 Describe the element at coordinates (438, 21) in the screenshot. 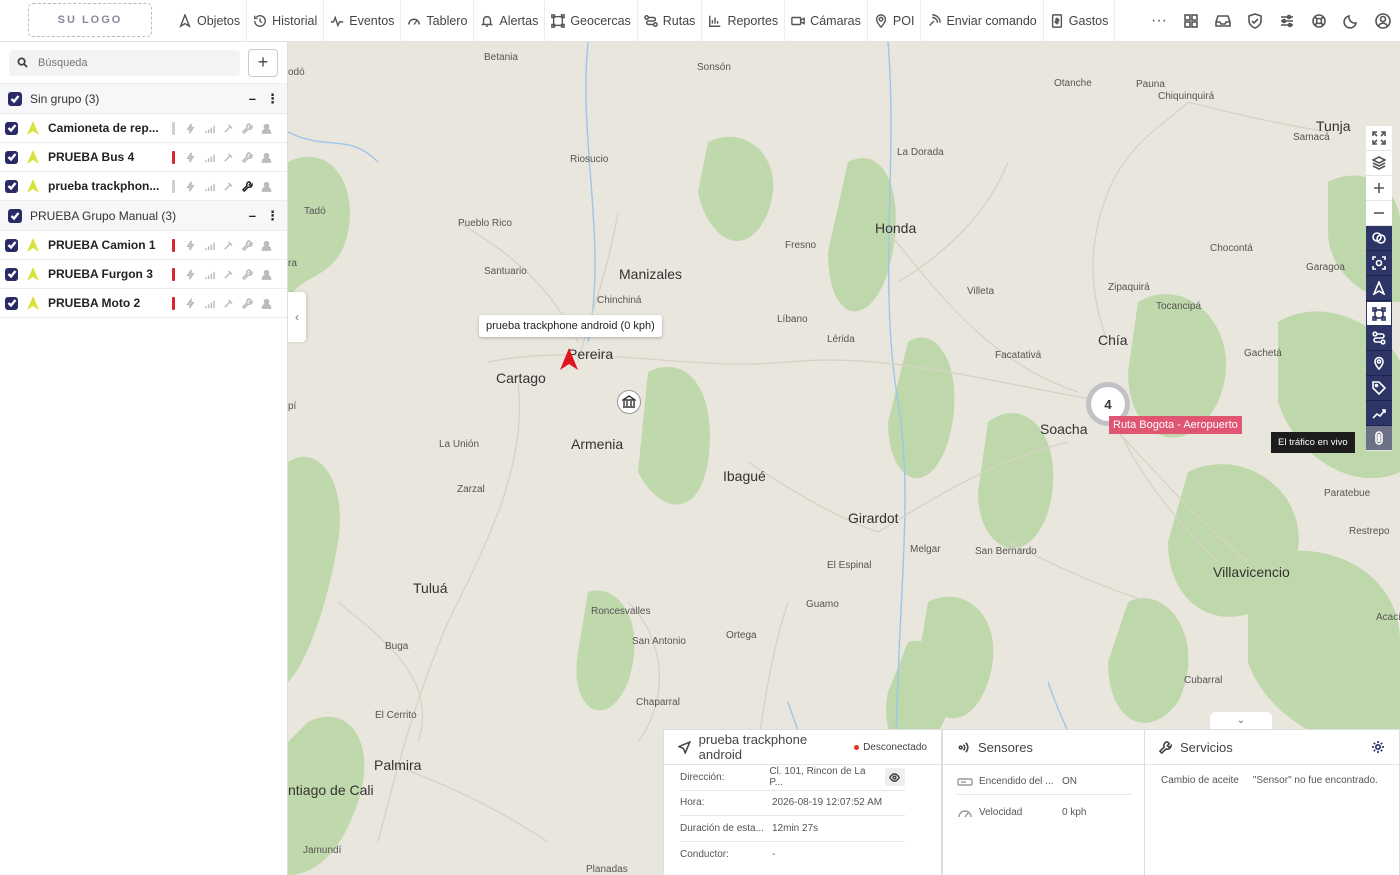

I see `nav-tablero: Tablero` at that location.